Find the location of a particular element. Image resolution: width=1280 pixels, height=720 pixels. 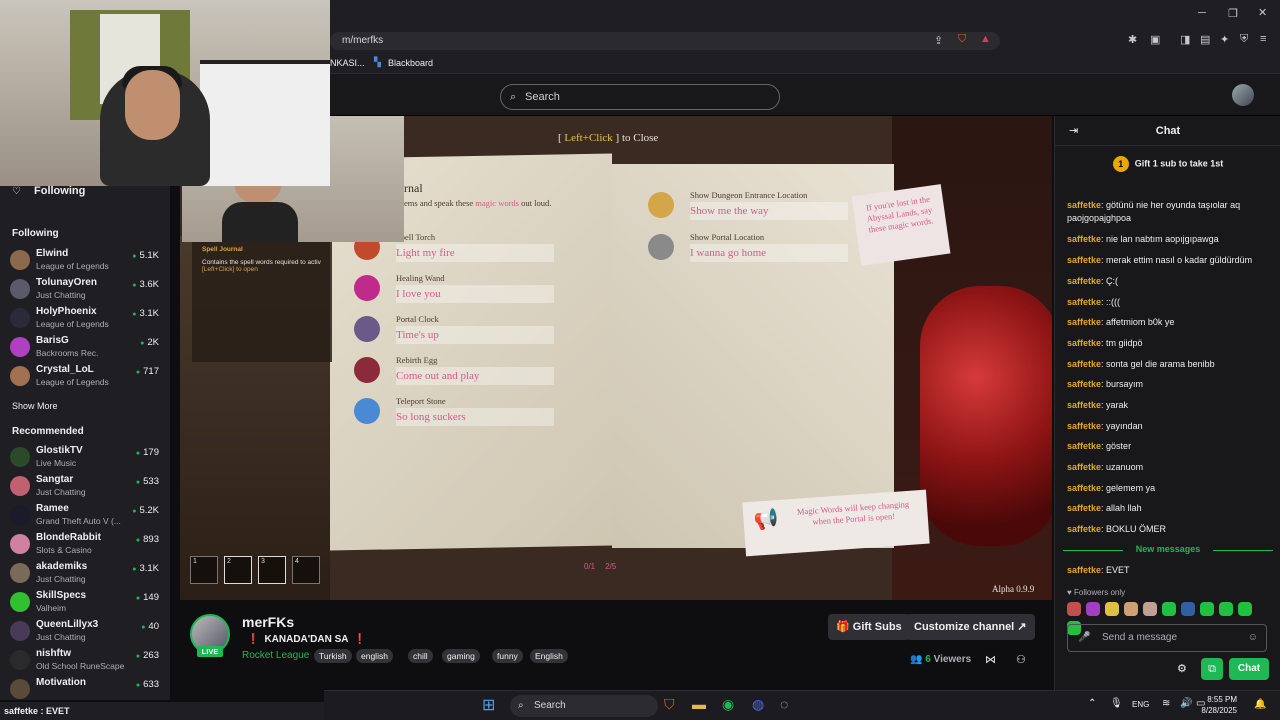

folder-icon: ▬ is located at coordinates (699, 704).